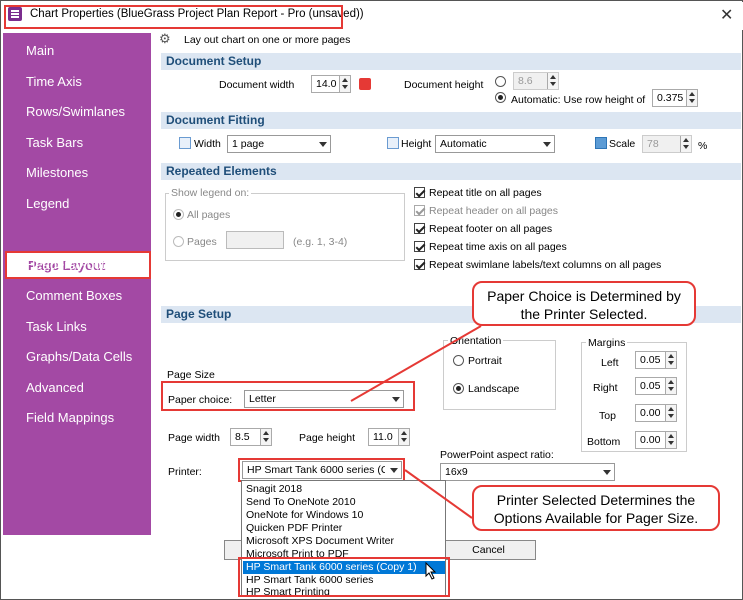 The width and height of the screenshot is (743, 600). Describe the element at coordinates (57, 172) in the screenshot. I see `sidebar-item-milestones: Milestones` at that location.